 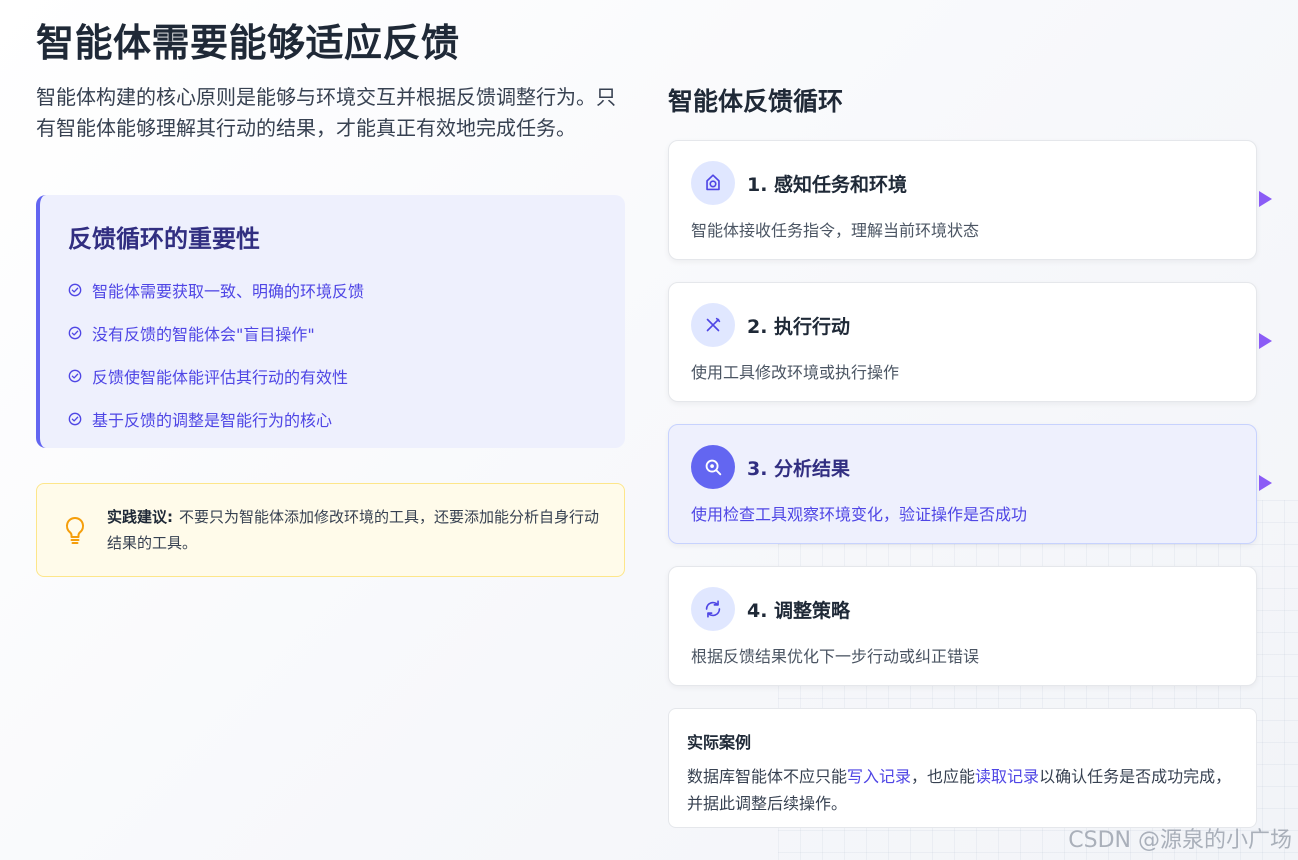 What do you see at coordinates (859, 514) in the screenshot?
I see `step-desc: 使用检查工具观察环境变化，验证操作是否成功` at bounding box center [859, 514].